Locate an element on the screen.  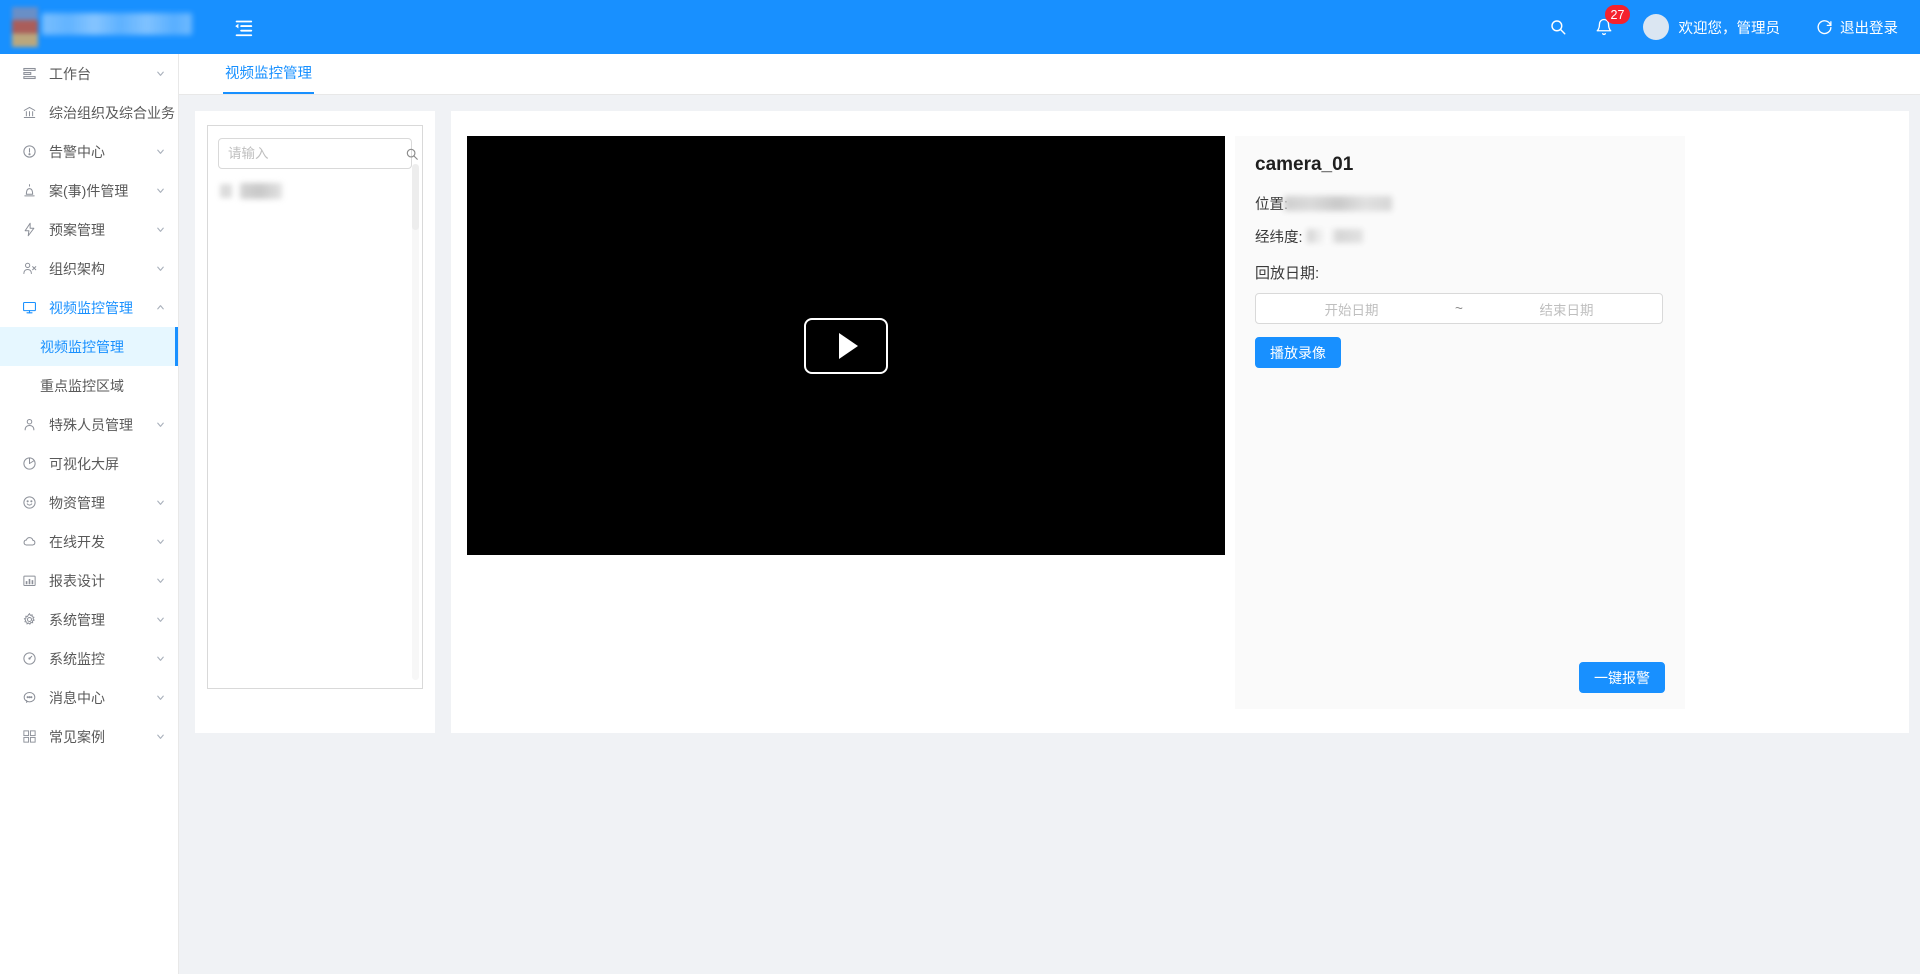
menu-fold-icon is located at coordinates (243, 27).